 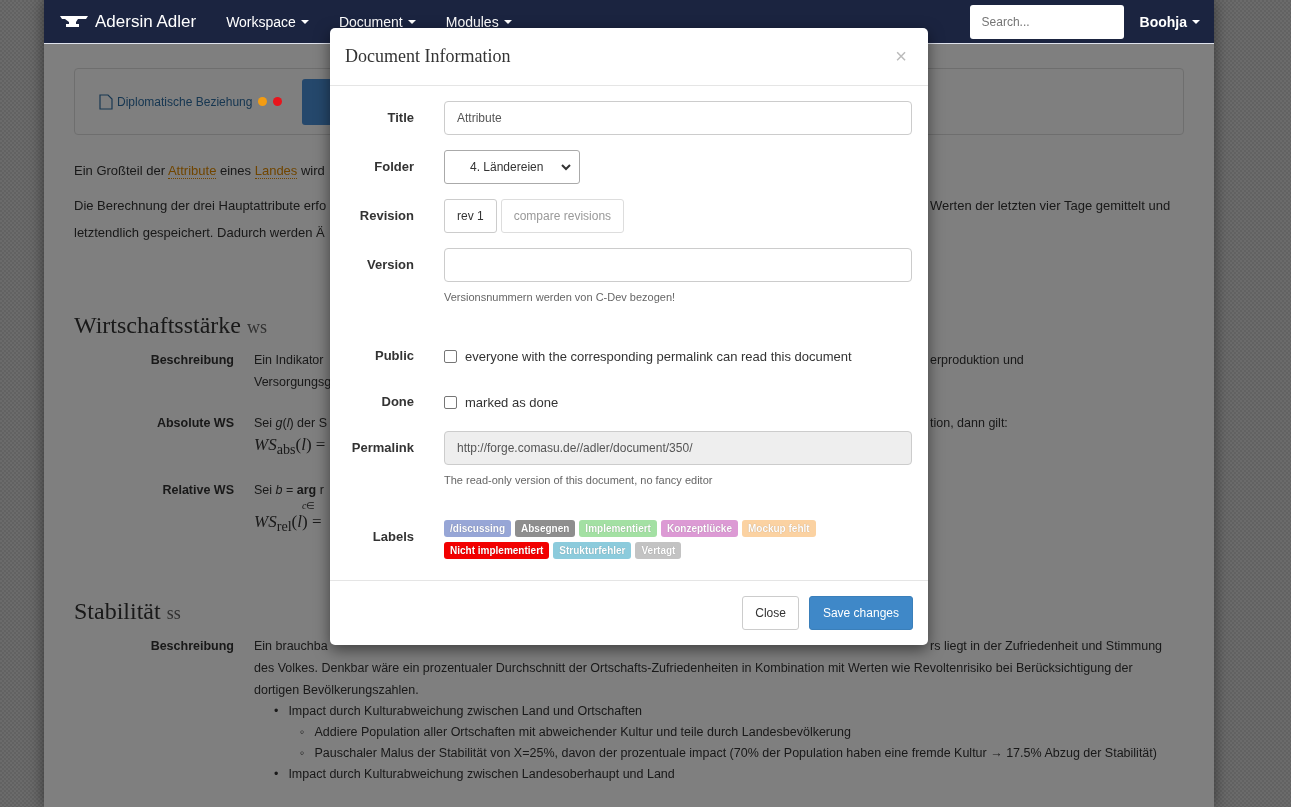 What do you see at coordinates (390, 265) in the screenshot?
I see `field-label: Version` at bounding box center [390, 265].